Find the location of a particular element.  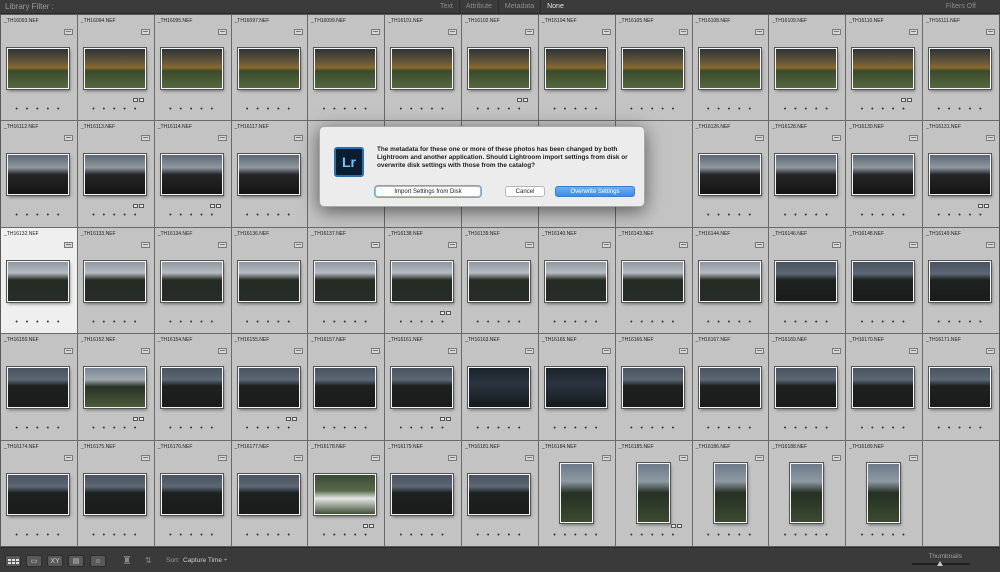

sort-select: Capture Time ÷ is located at coordinates (205, 560).